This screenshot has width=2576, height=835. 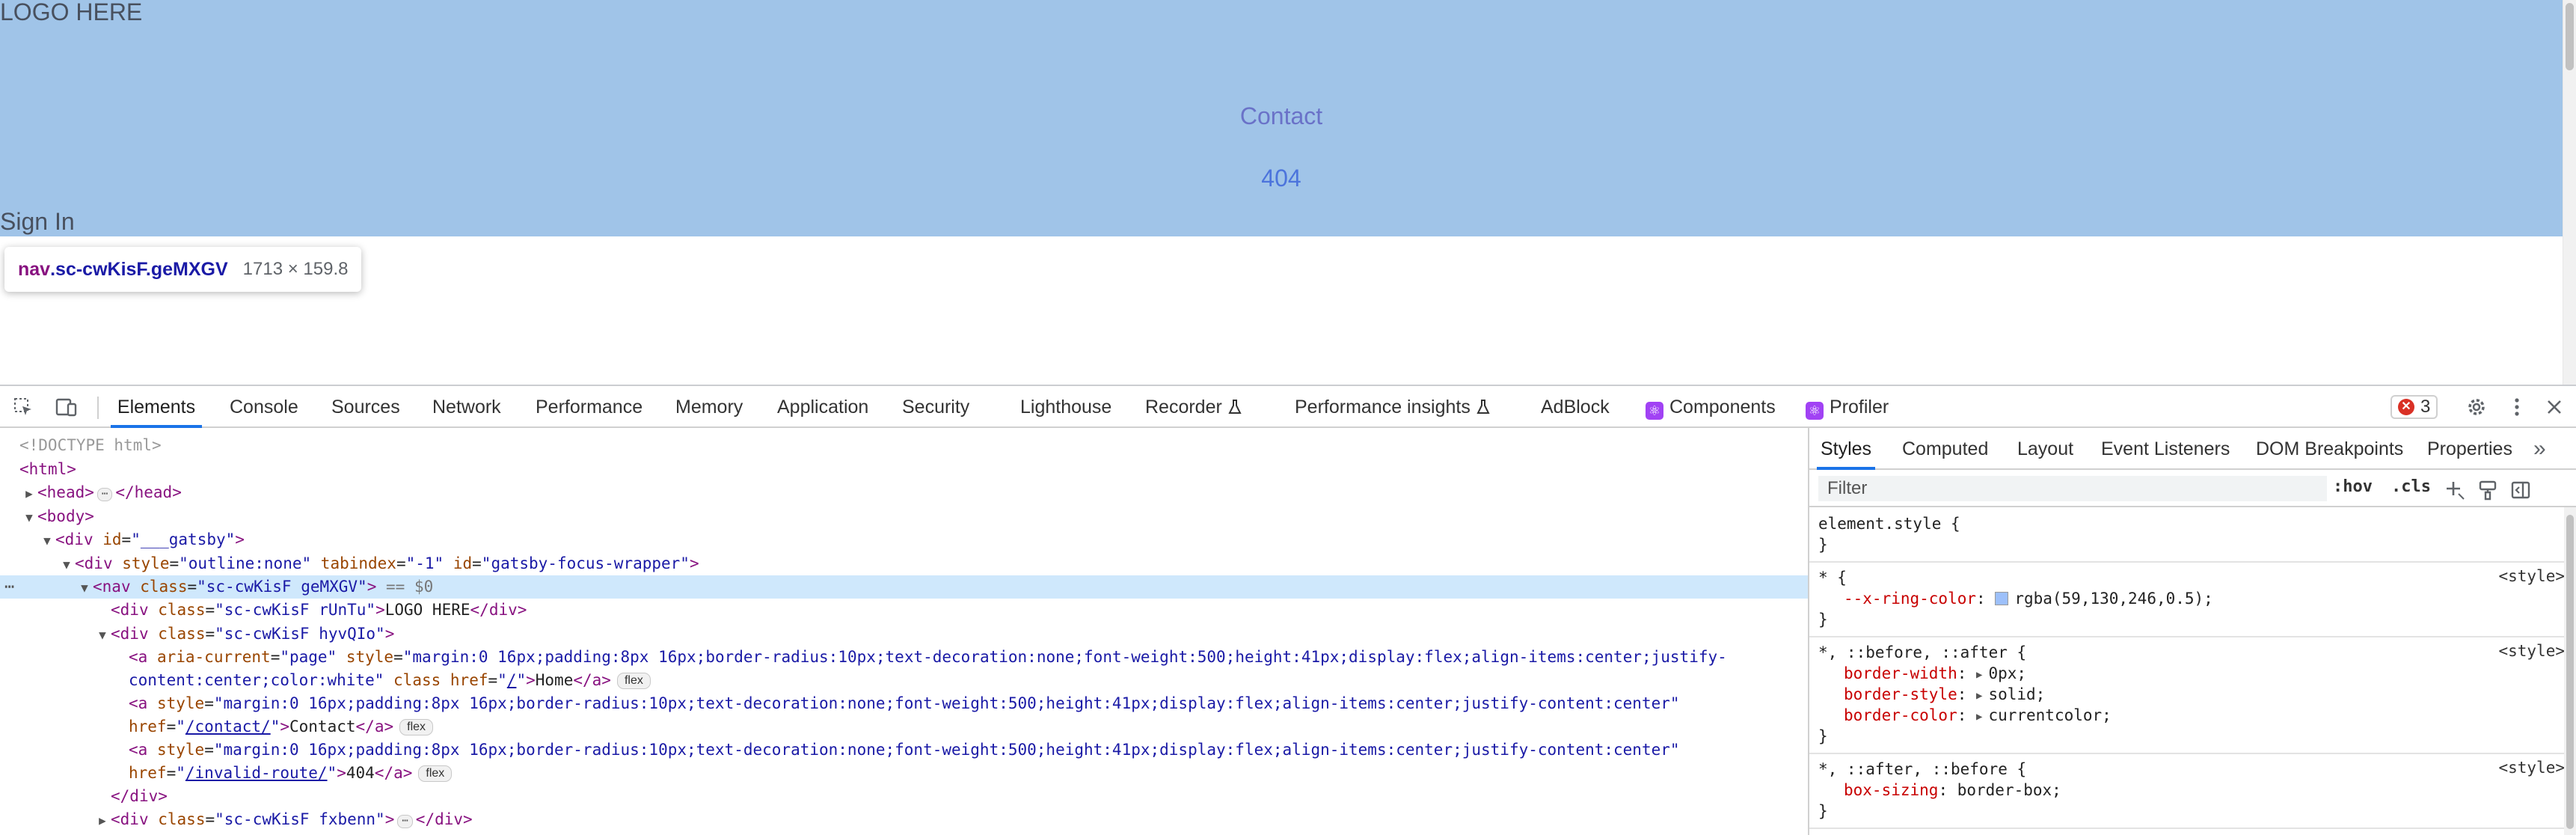 What do you see at coordinates (904, 539) in the screenshot?
I see `dom-node-gatsby: ▼ <div id="___gatsby">` at bounding box center [904, 539].